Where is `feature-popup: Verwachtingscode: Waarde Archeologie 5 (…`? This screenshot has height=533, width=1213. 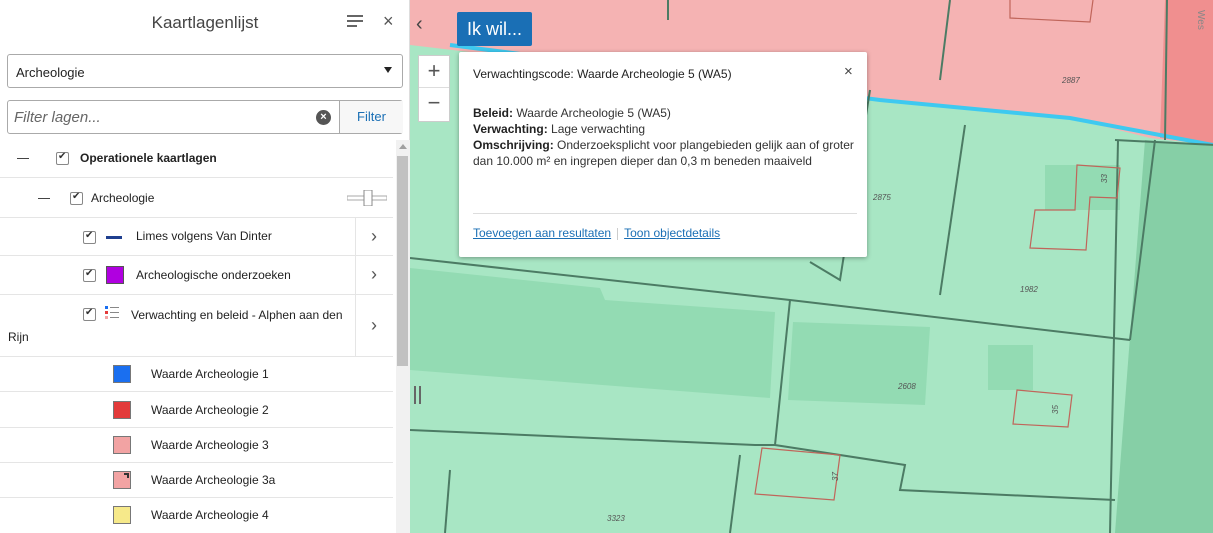
feature-popup: Verwachtingscode: Waarde Archeologie 5 (… is located at coordinates (663, 154).